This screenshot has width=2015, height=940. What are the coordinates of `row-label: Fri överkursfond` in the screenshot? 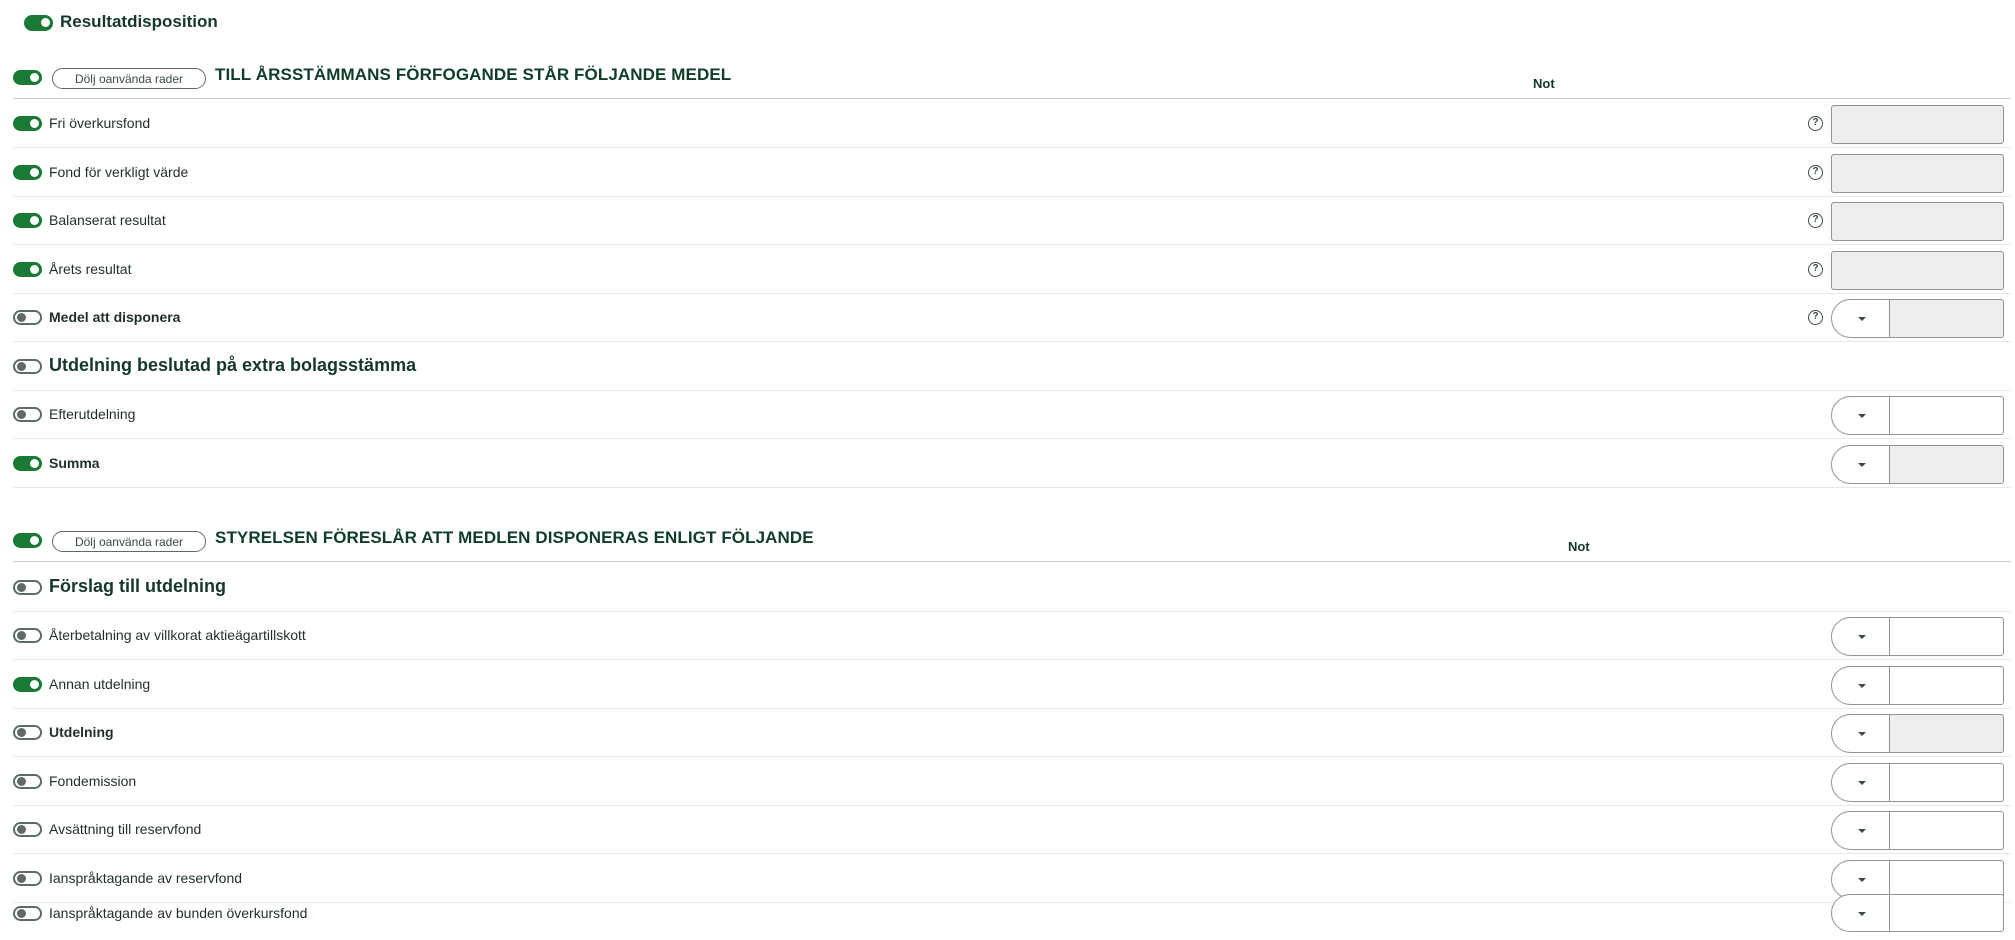 It's located at (100, 123).